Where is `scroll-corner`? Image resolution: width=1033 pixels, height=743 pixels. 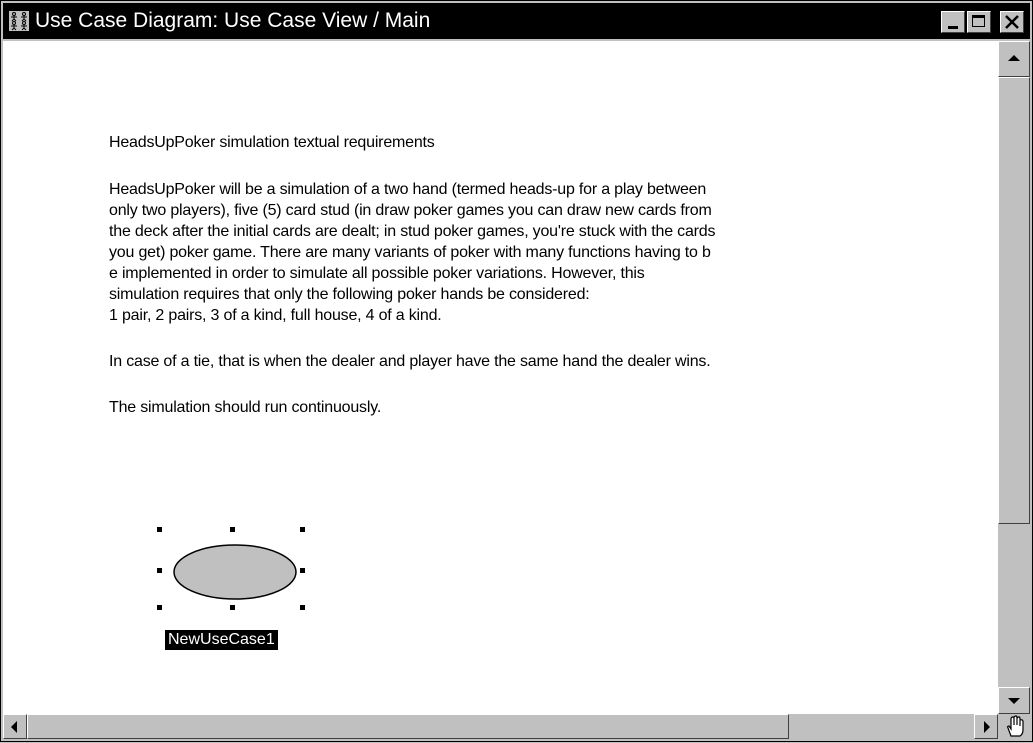 scroll-corner is located at coordinates (1014, 726).